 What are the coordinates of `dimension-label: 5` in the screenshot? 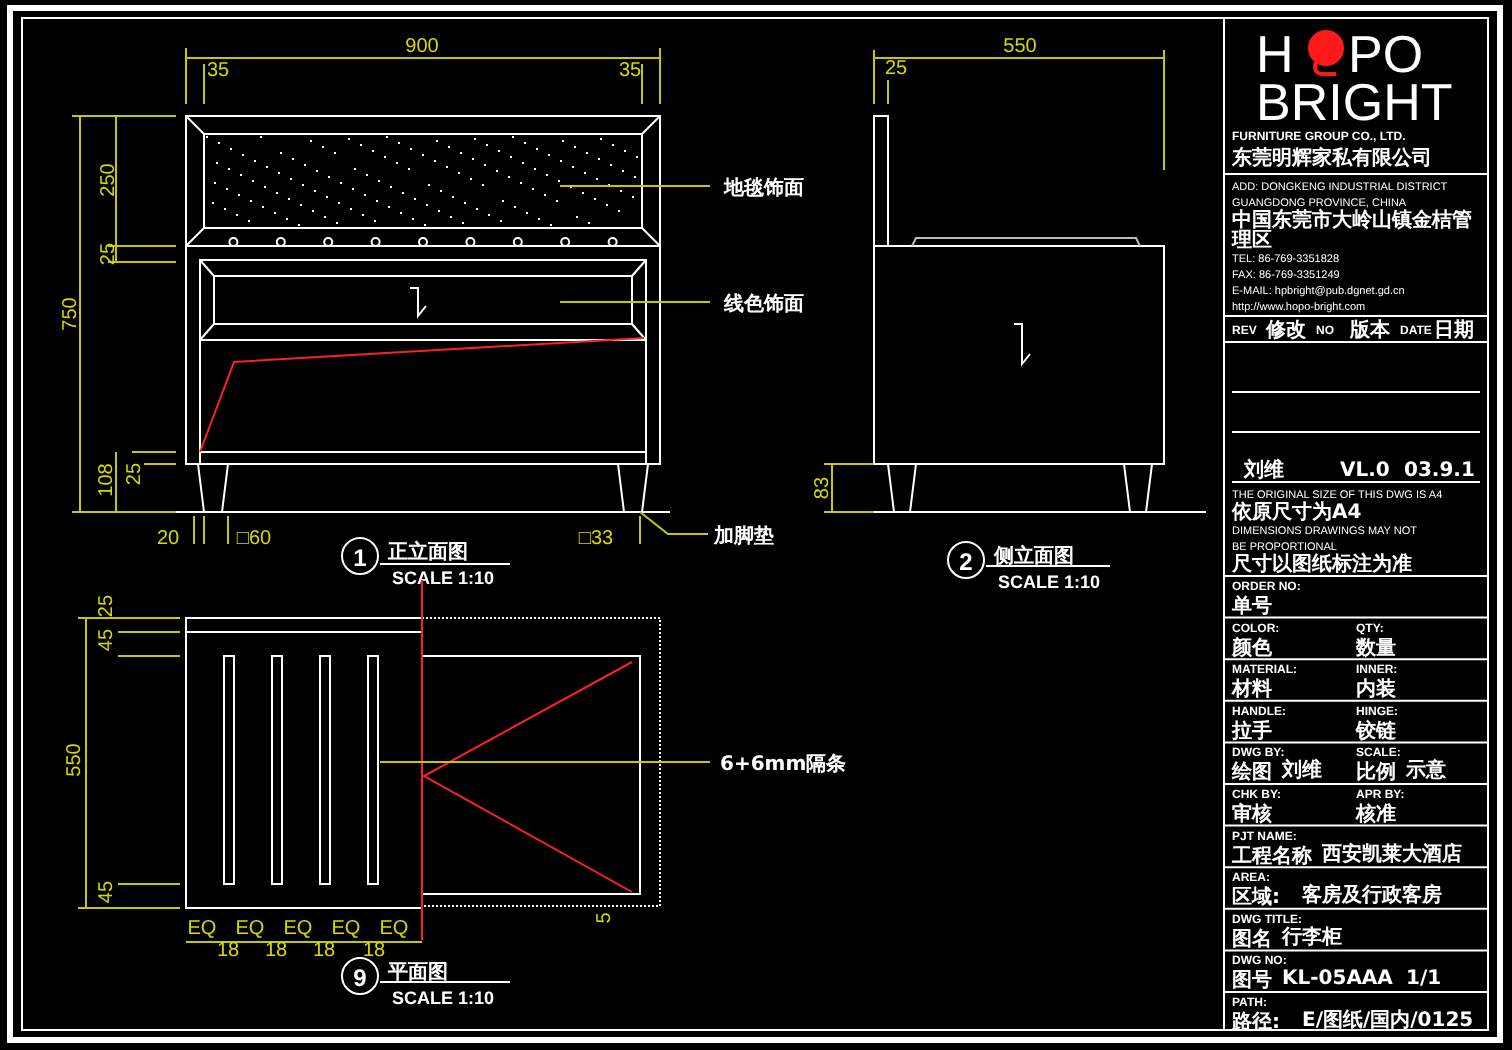 It's located at (605, 918).